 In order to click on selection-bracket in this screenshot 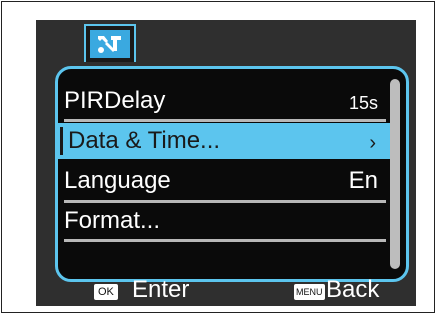, I will do `click(61, 141)`.